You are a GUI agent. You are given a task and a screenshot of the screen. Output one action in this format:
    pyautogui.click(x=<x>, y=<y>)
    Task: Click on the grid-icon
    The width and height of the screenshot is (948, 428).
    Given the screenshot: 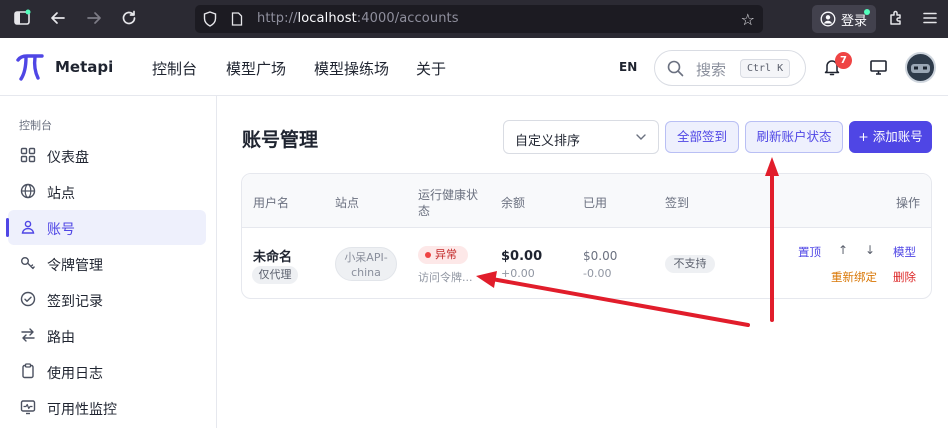 What is the action you would take?
    pyautogui.click(x=28, y=155)
    